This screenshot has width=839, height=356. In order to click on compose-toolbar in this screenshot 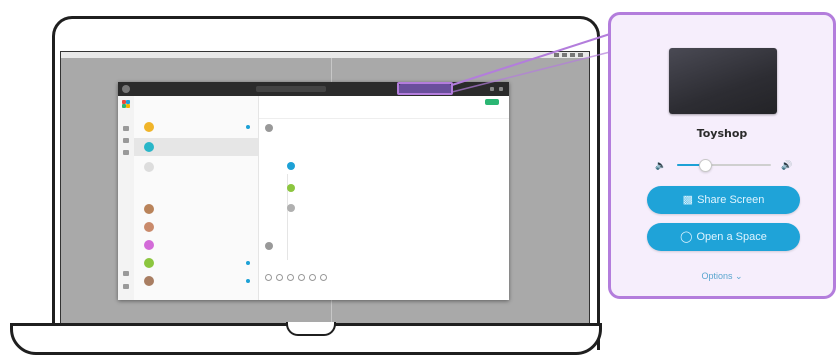, I will do `click(382, 277)`.